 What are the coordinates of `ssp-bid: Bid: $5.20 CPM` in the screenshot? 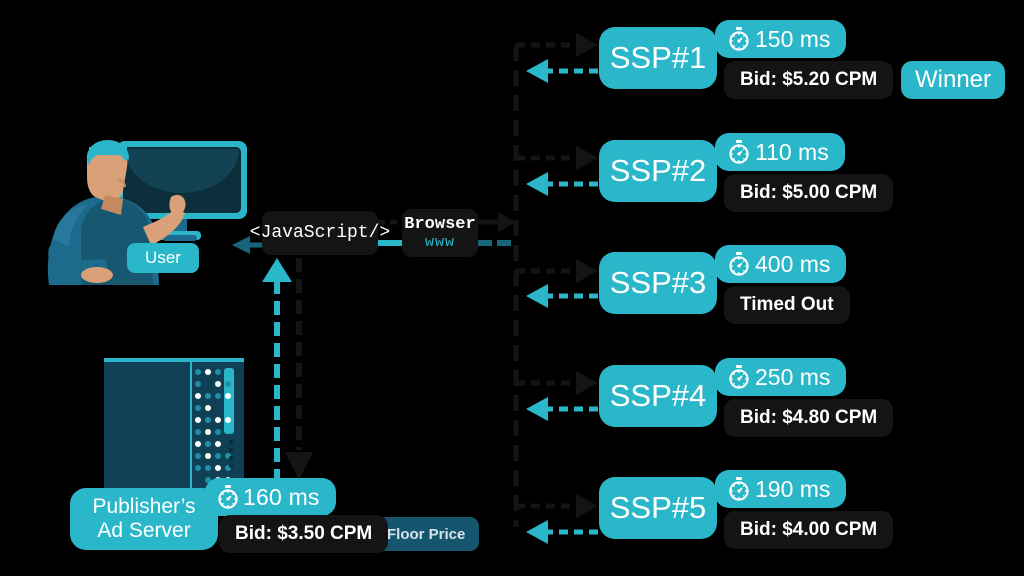 It's located at (809, 79).